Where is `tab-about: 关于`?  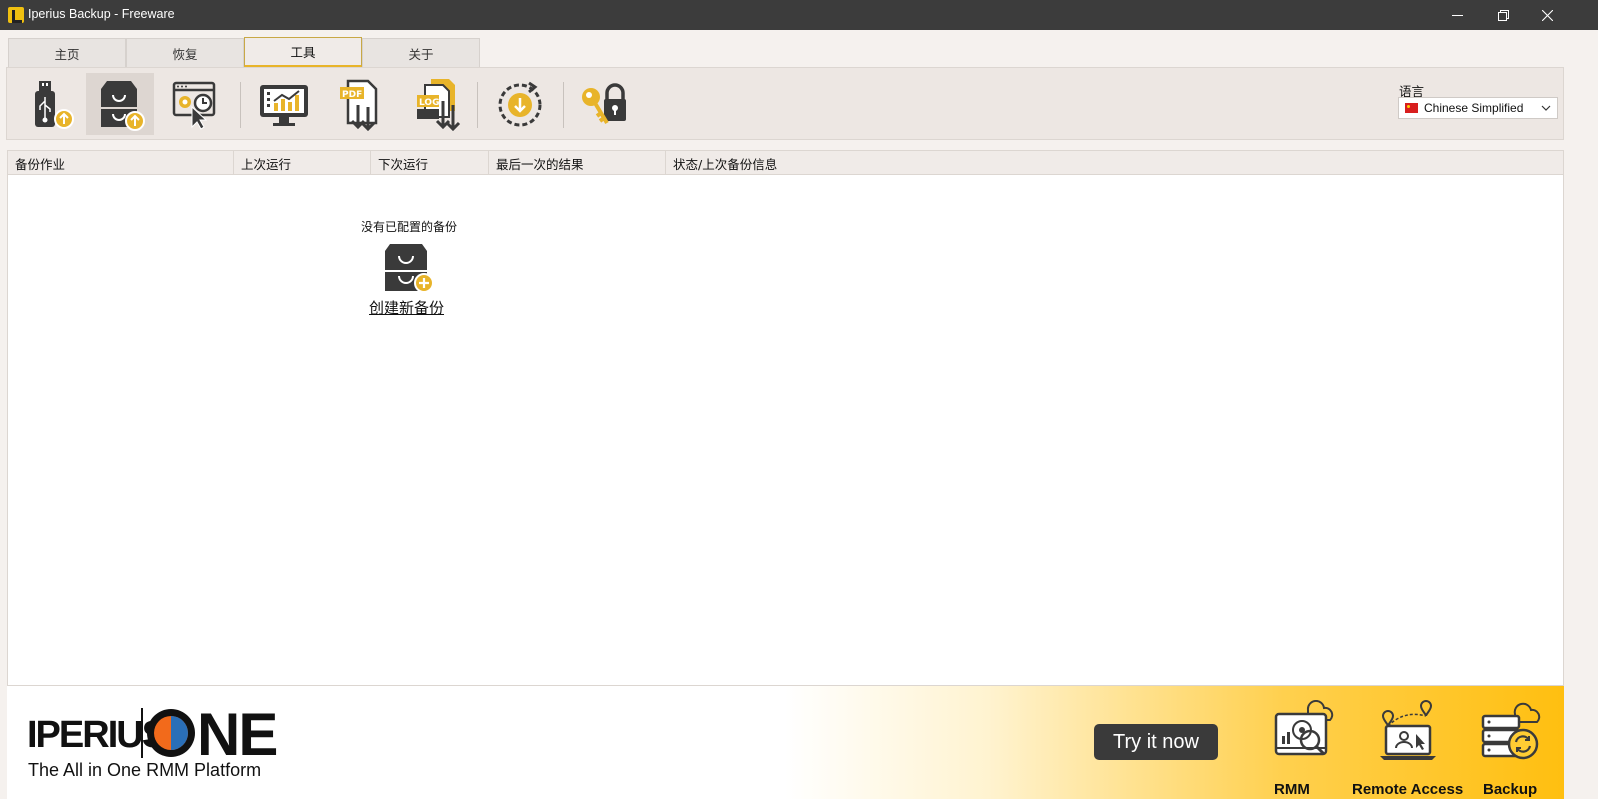
tab-about: 关于 is located at coordinates (421, 52).